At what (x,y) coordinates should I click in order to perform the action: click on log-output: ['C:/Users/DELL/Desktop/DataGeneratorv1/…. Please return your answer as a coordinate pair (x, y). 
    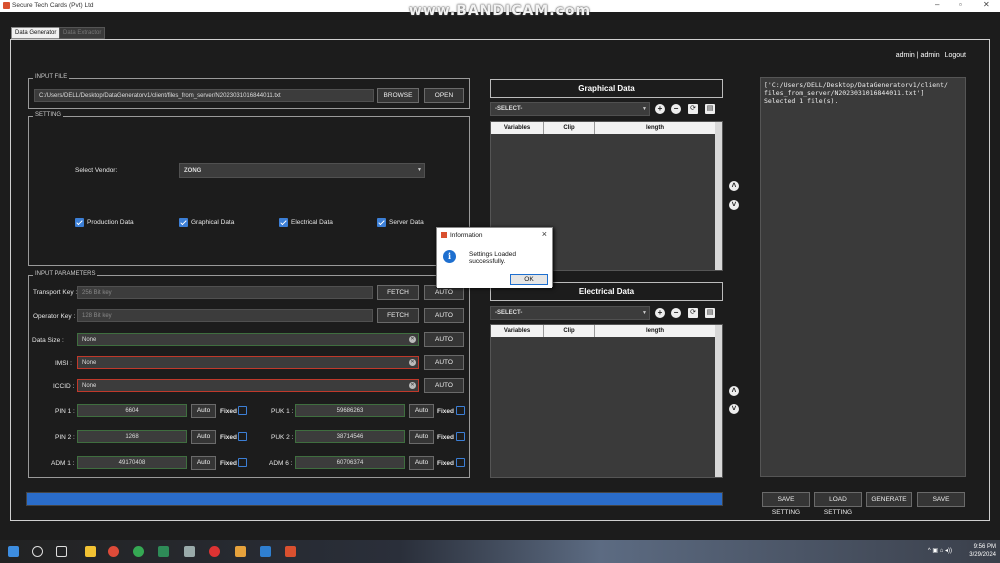
    Looking at the image, I should click on (863, 277).